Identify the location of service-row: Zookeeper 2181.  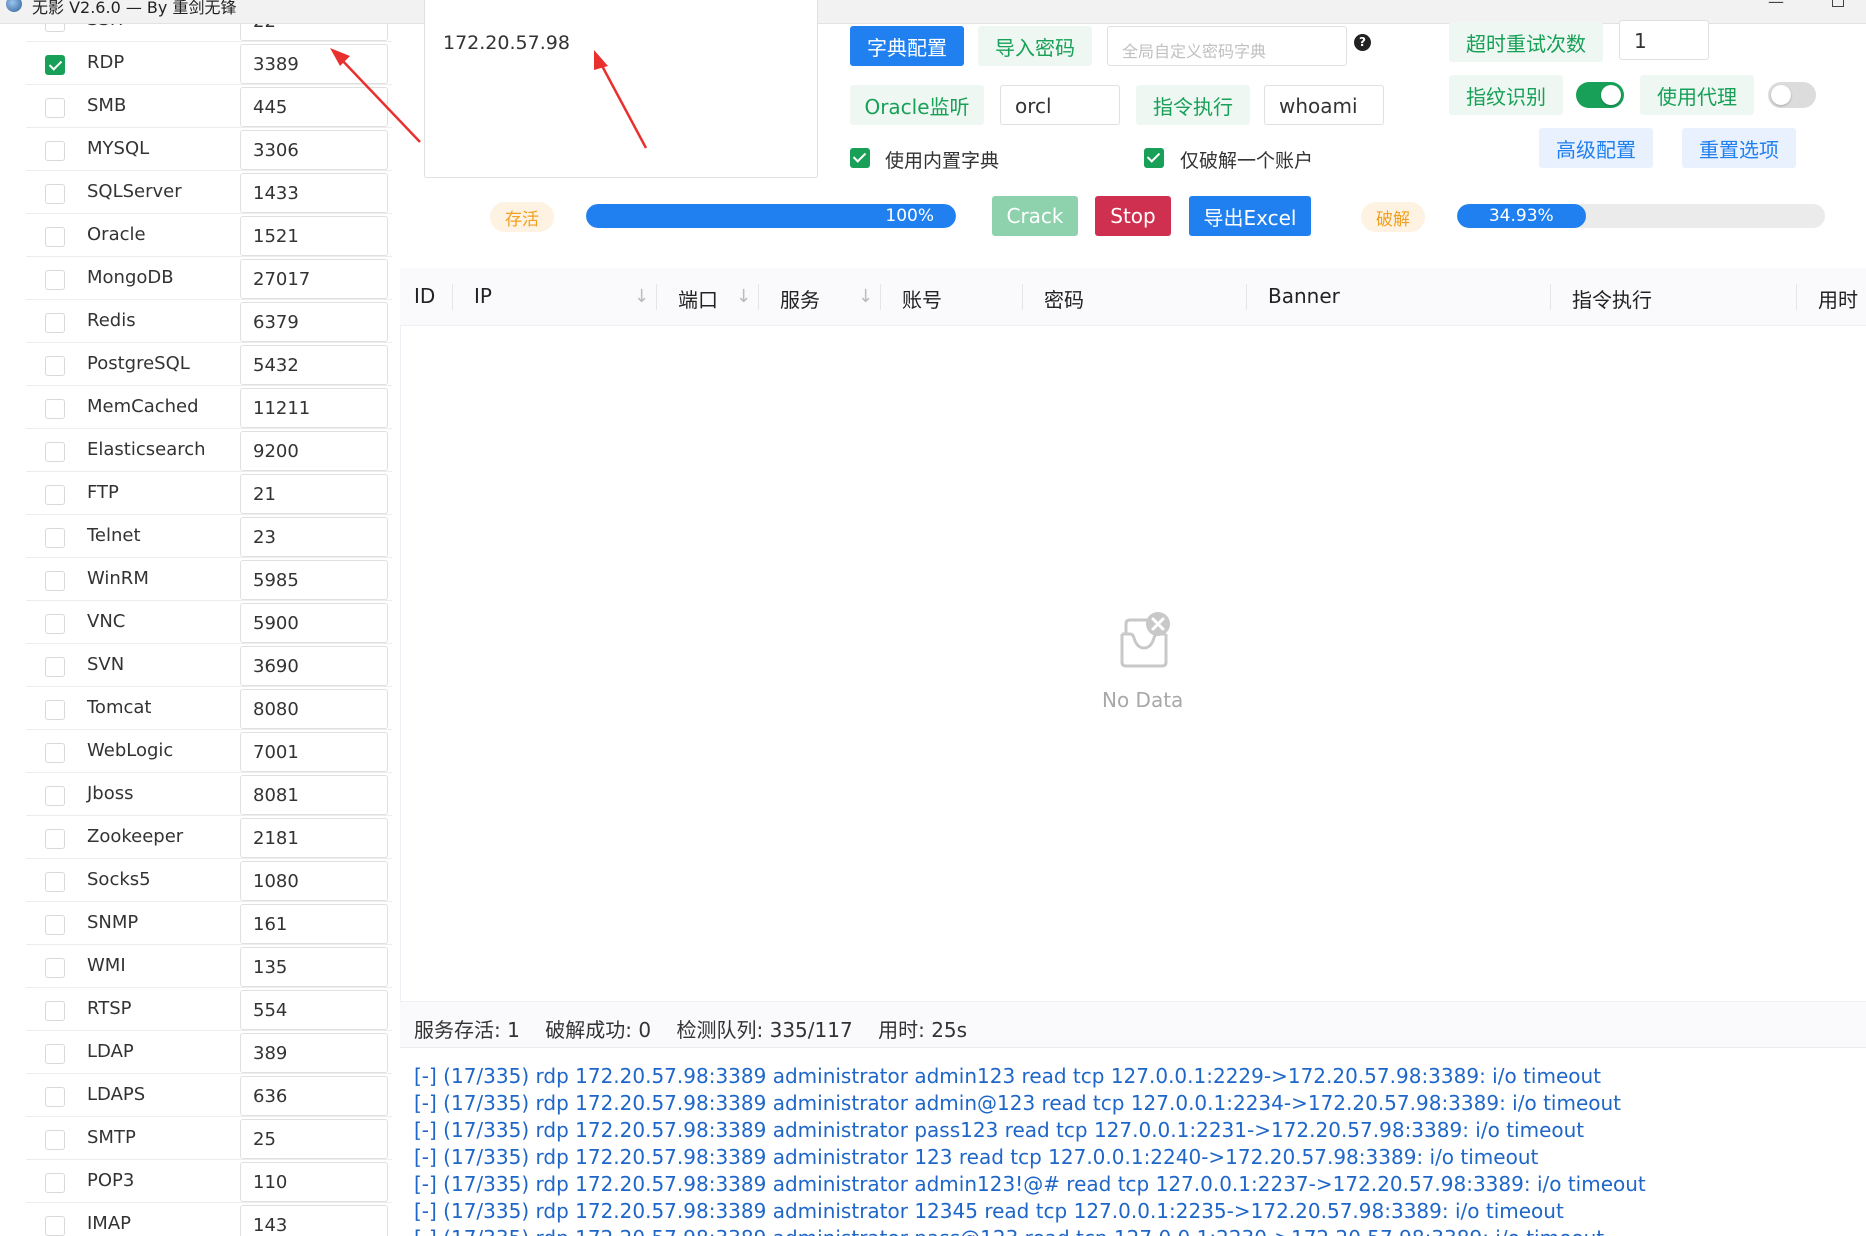
(209, 837).